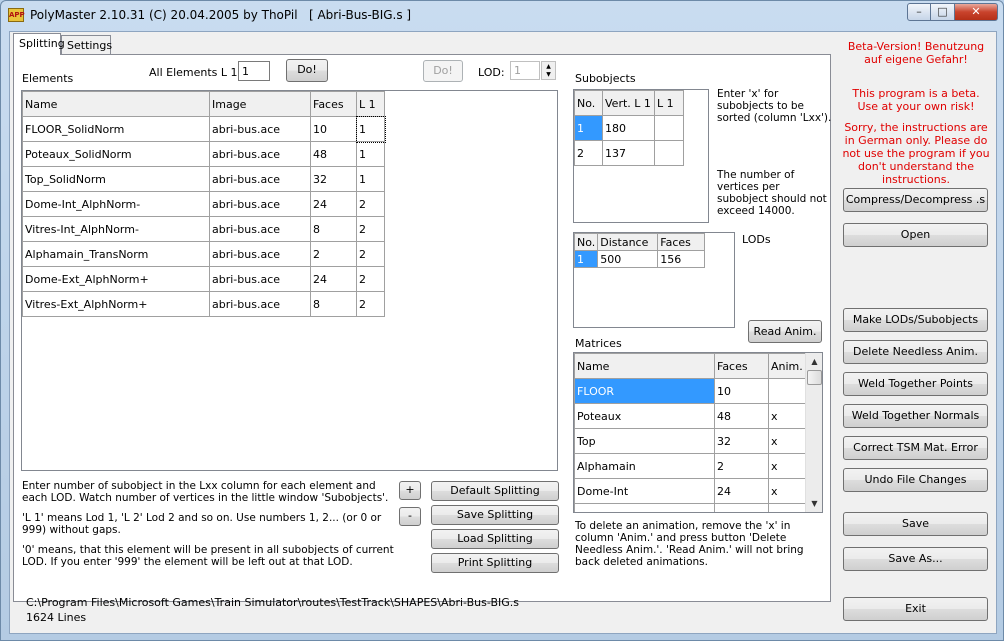 This screenshot has width=1004, height=641. Describe the element at coordinates (203, 279) in the screenshot. I see `table-row: Dome-Ext_AlphNorm+ abri-bus.ace 24 2` at that location.